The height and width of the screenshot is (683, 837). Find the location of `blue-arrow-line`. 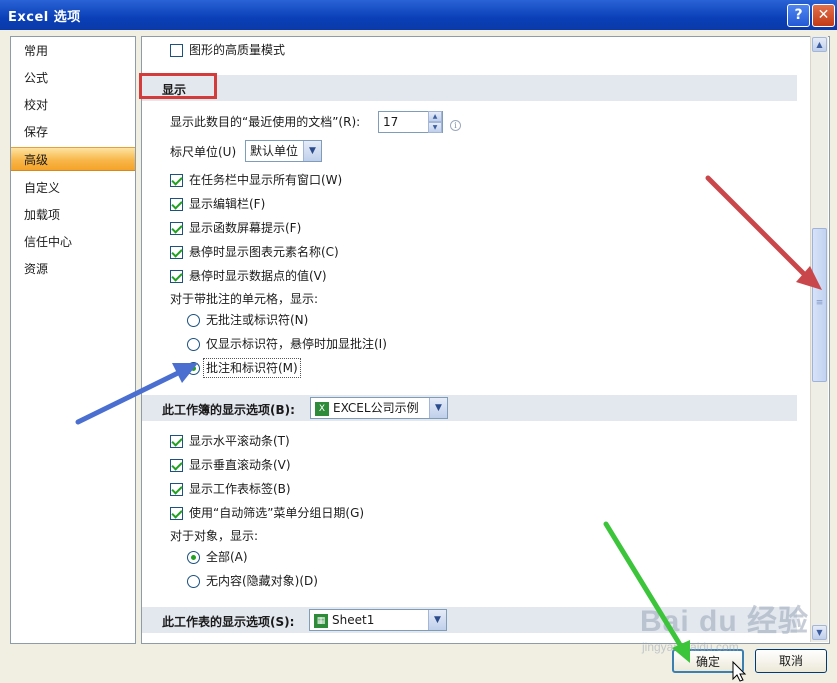

blue-arrow-line is located at coordinates (129, 397).